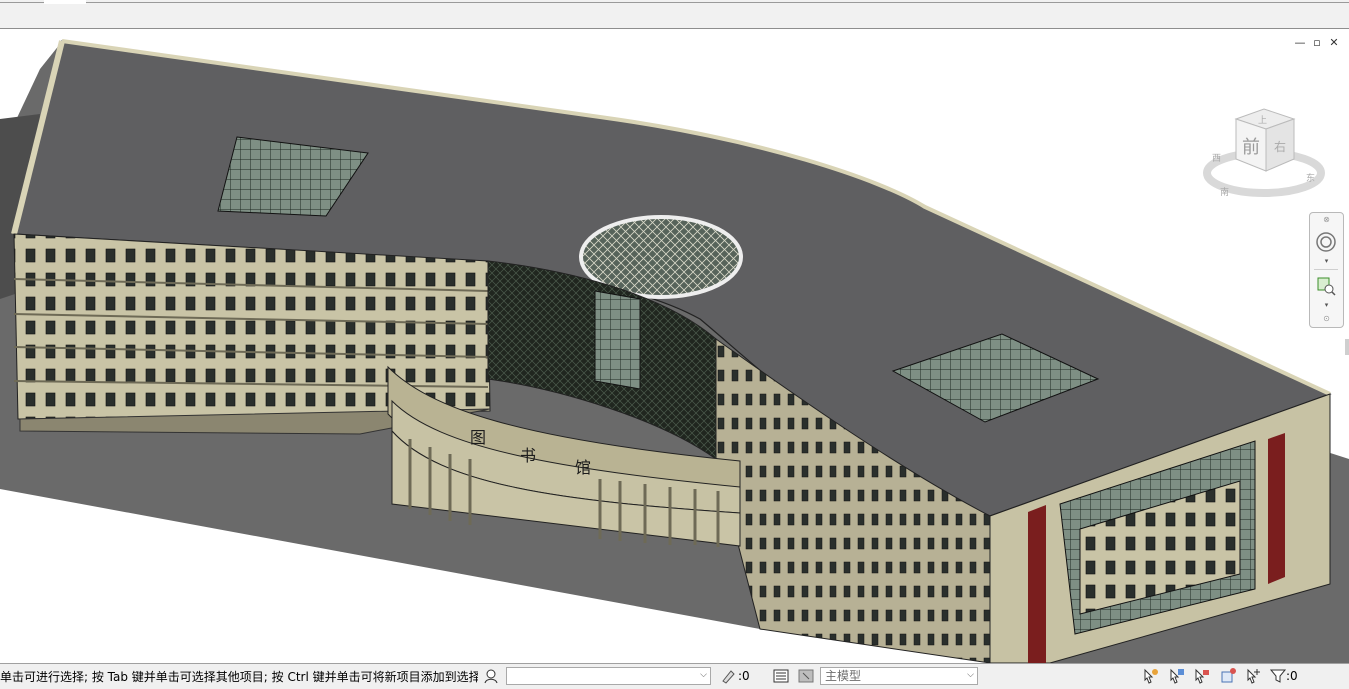 This screenshot has height=689, width=1349. I want to click on central-glass-panel, so click(617, 340).